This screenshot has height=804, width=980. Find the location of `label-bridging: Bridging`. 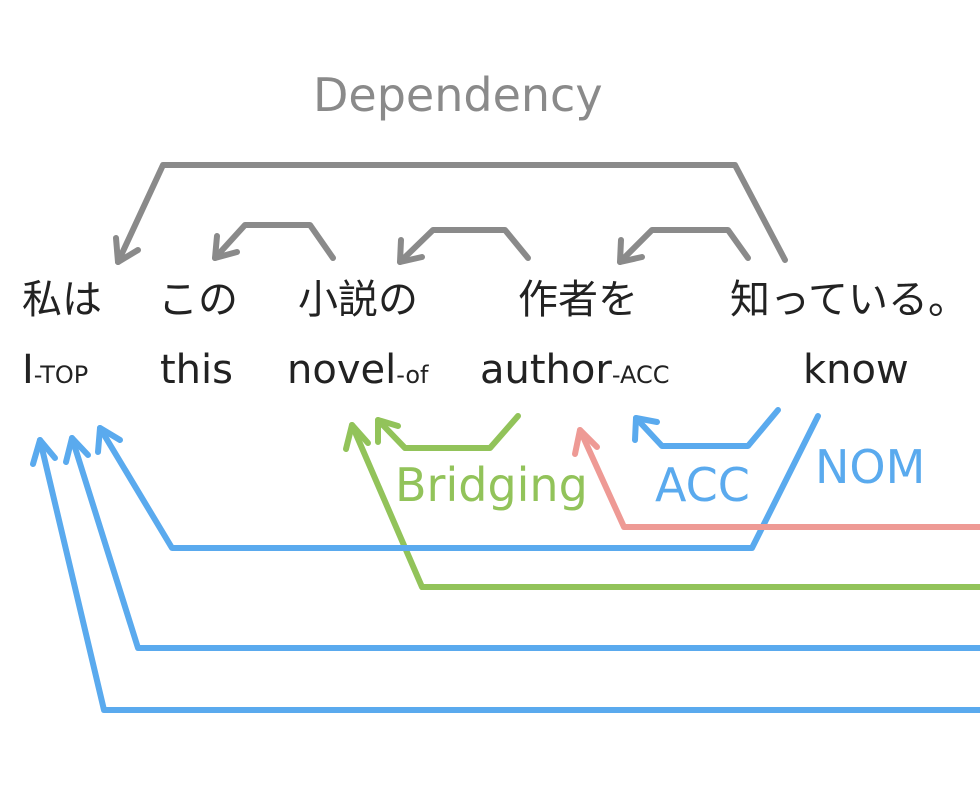

label-bridging: Bridging is located at coordinates (491, 485).